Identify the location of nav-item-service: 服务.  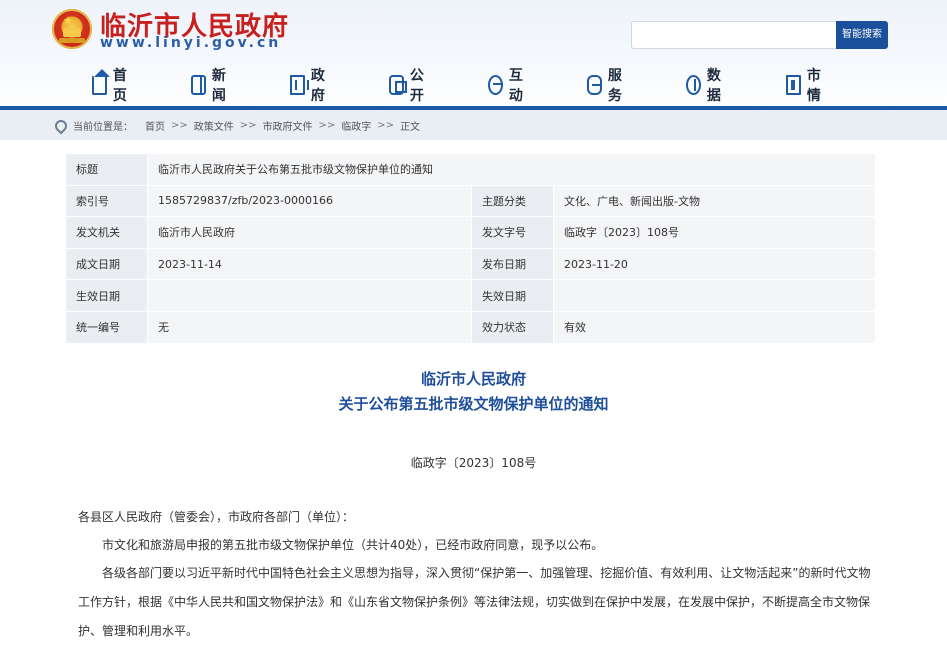
(607, 86).